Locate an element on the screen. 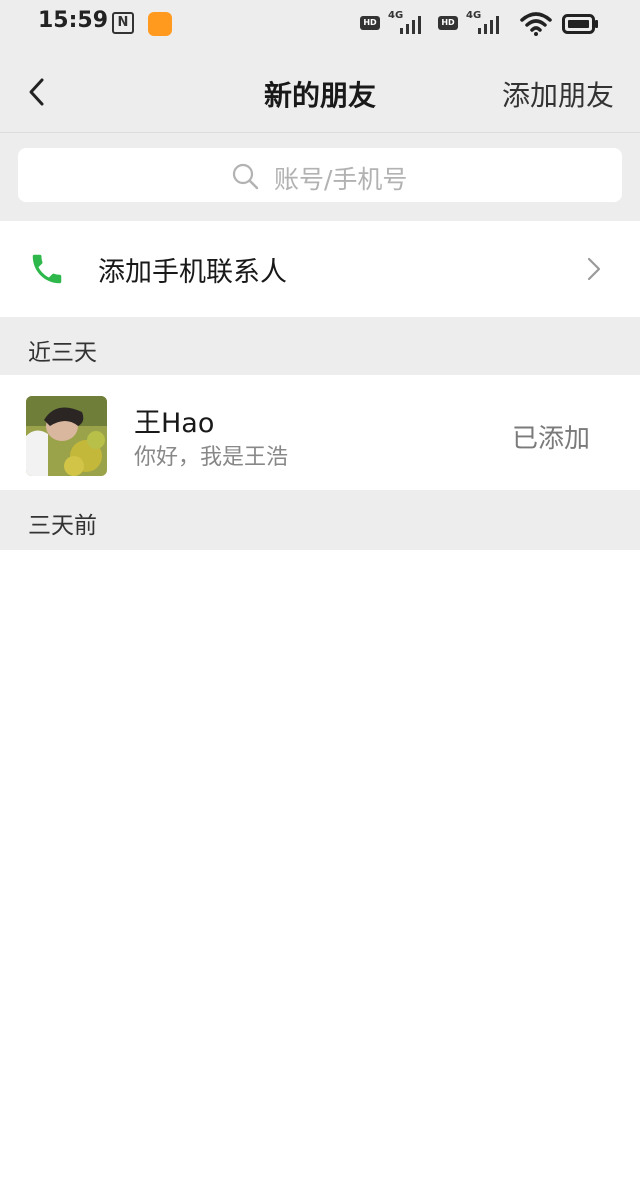  friend-status: 已添加 is located at coordinates (550, 439).